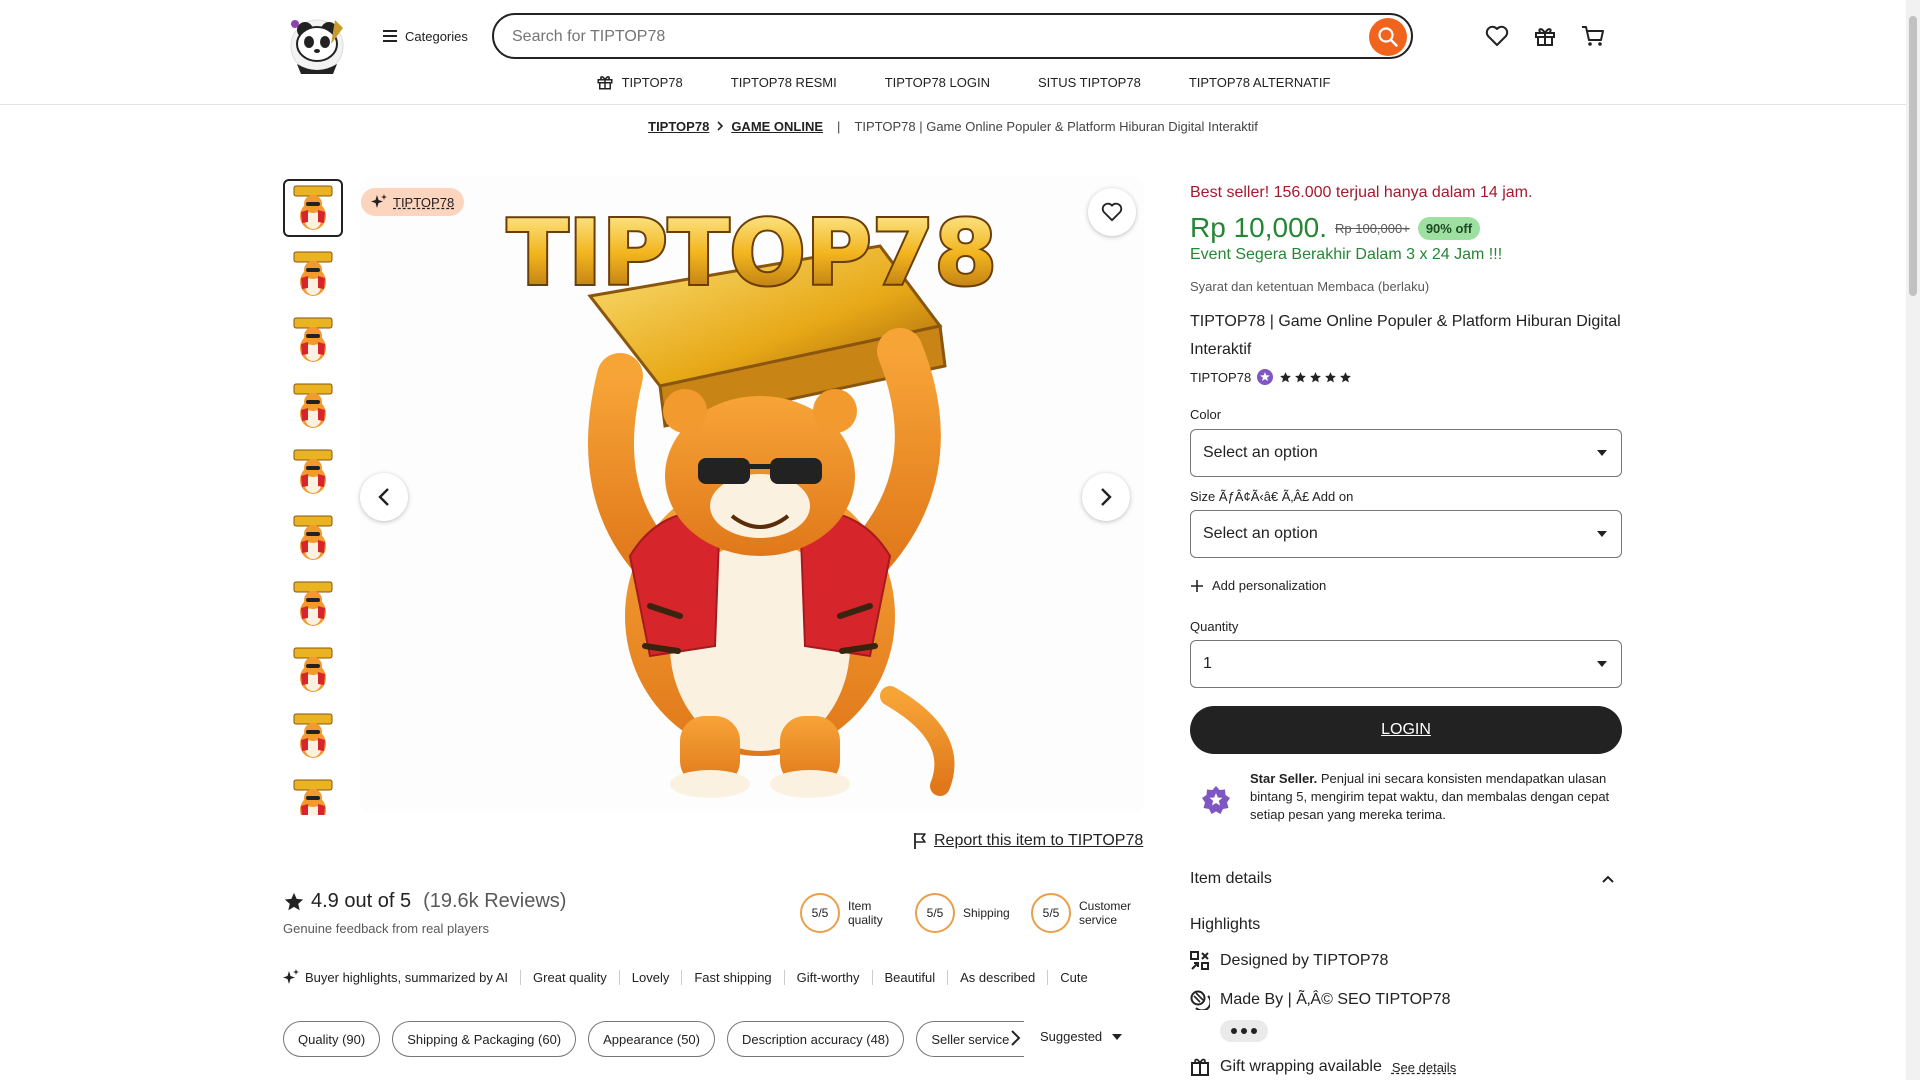 The width and height of the screenshot is (1920, 1080). I want to click on nav-item-login: TIPTOP78 LOGIN, so click(937, 82).